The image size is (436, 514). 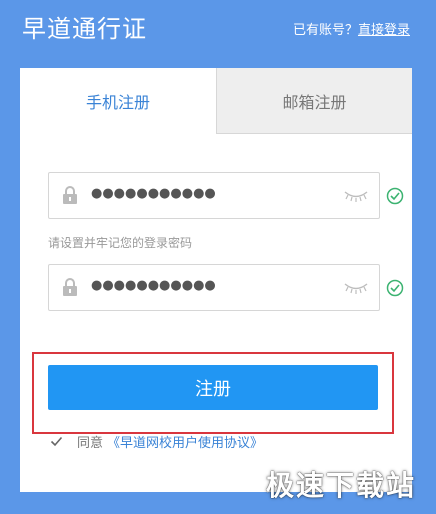 I want to click on watermark: 极速下载站, so click(x=340, y=485).